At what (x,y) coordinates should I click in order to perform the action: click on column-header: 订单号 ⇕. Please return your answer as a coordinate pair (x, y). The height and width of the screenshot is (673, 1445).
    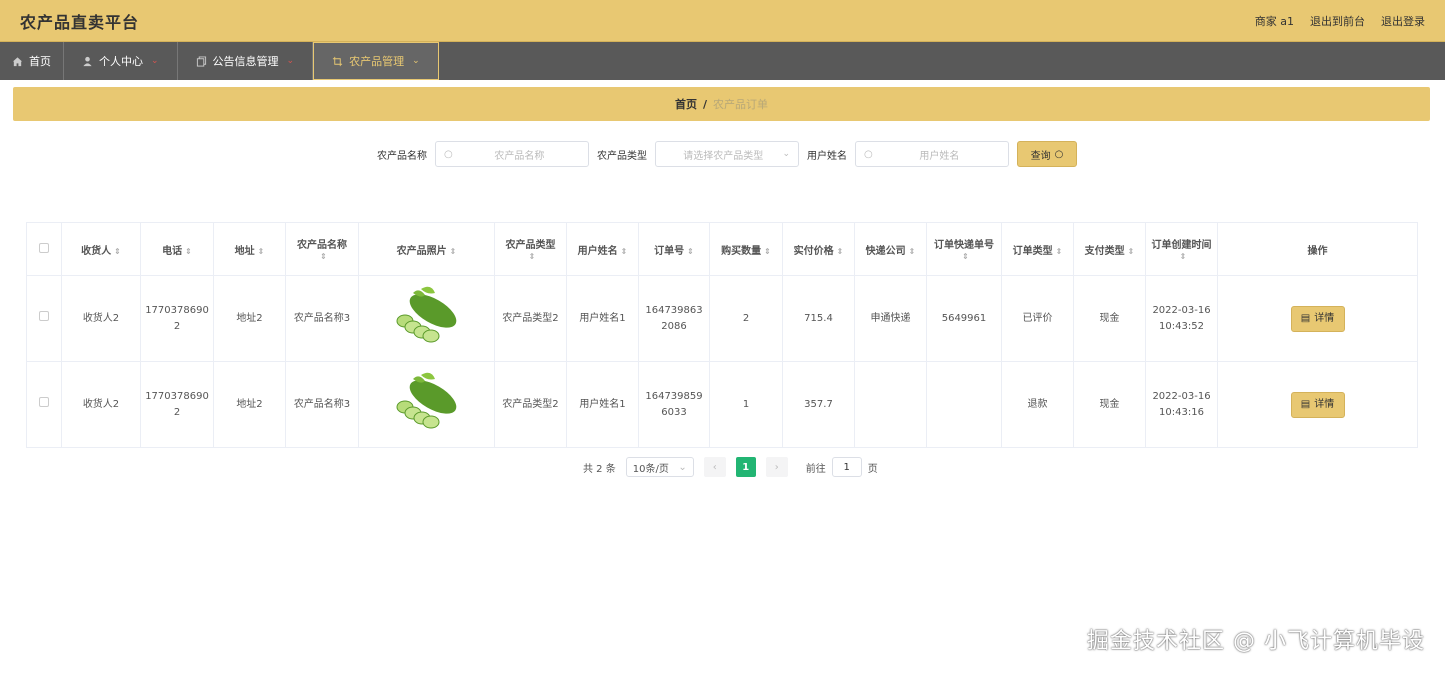
    Looking at the image, I should click on (674, 249).